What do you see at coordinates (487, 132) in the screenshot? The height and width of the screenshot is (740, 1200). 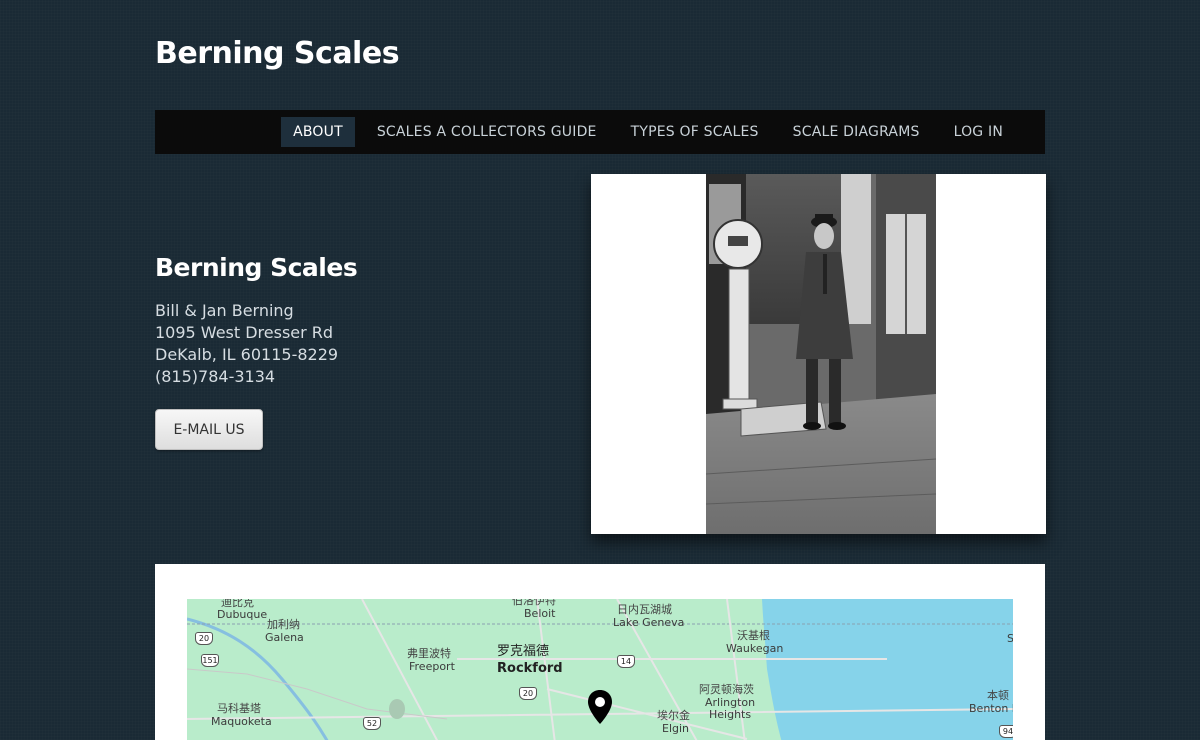 I see `nav-item-collectors-guide: SCALES A COLLECTORS GUIDE` at bounding box center [487, 132].